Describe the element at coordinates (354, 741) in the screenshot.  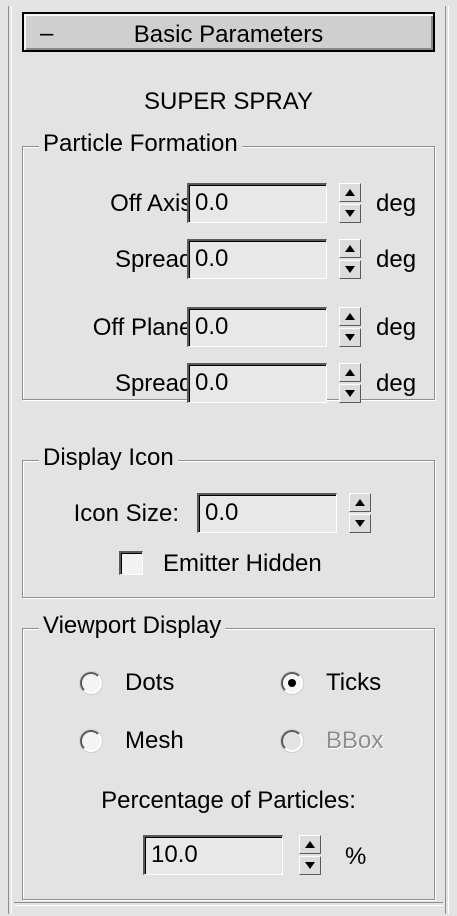
I see `bbox-label: BBox` at that location.